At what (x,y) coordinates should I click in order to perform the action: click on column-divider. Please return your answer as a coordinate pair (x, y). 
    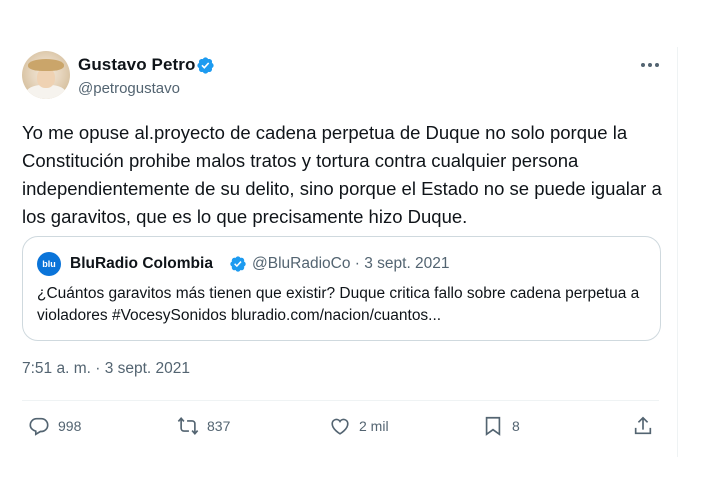
    Looking at the image, I should click on (677, 252).